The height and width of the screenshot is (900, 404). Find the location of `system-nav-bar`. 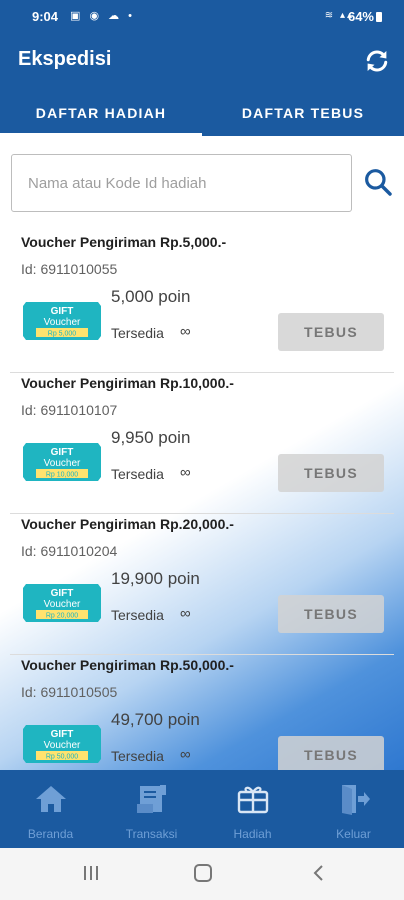

system-nav-bar is located at coordinates (202, 874).